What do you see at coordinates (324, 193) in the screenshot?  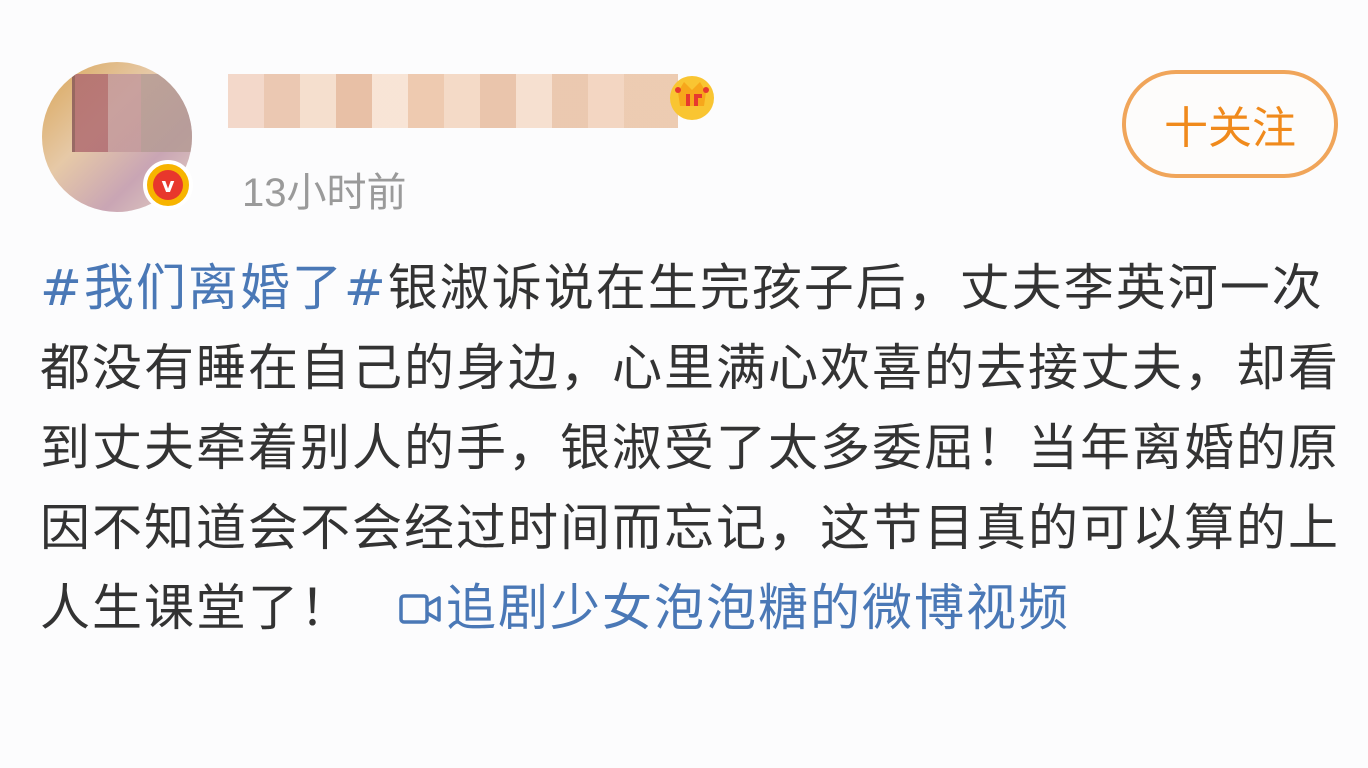 I see `post-timestamp: 13小时前` at bounding box center [324, 193].